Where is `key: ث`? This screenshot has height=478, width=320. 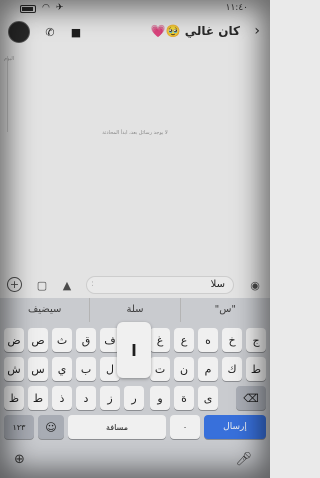 key: ث is located at coordinates (62, 340).